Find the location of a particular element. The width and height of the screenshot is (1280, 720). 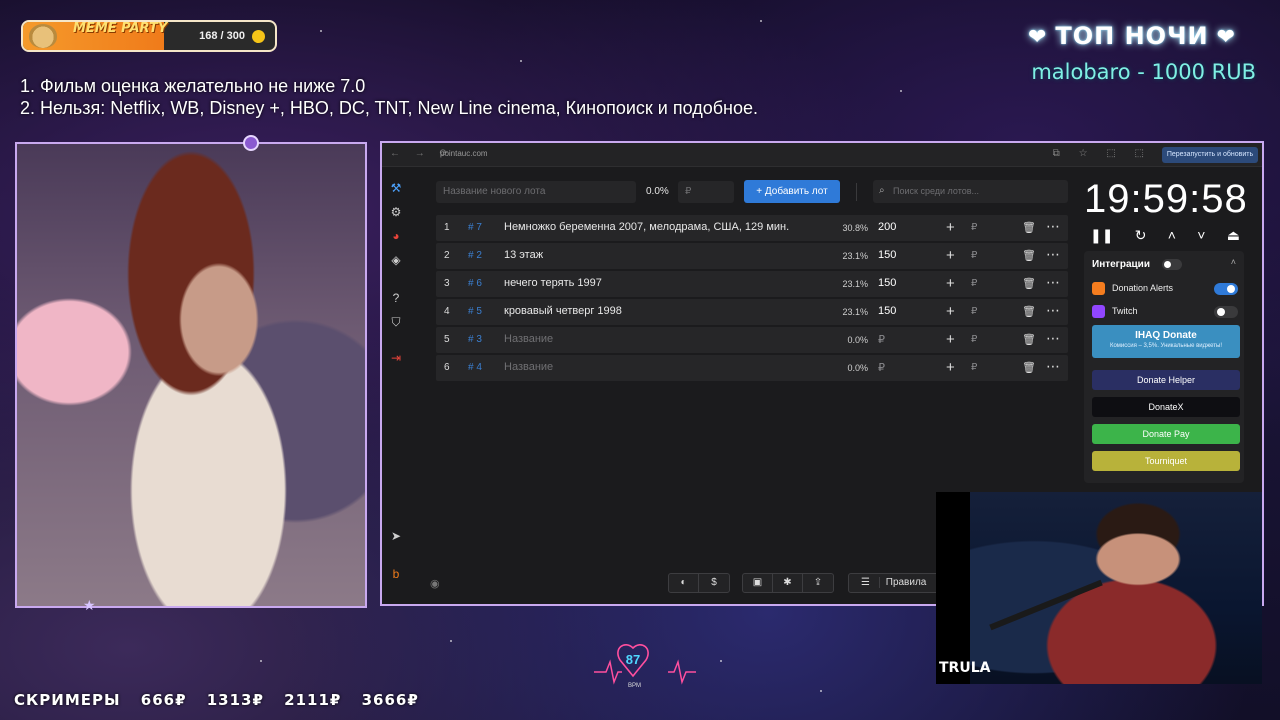

lot-name: нечего терять 1997 is located at coordinates (553, 283).